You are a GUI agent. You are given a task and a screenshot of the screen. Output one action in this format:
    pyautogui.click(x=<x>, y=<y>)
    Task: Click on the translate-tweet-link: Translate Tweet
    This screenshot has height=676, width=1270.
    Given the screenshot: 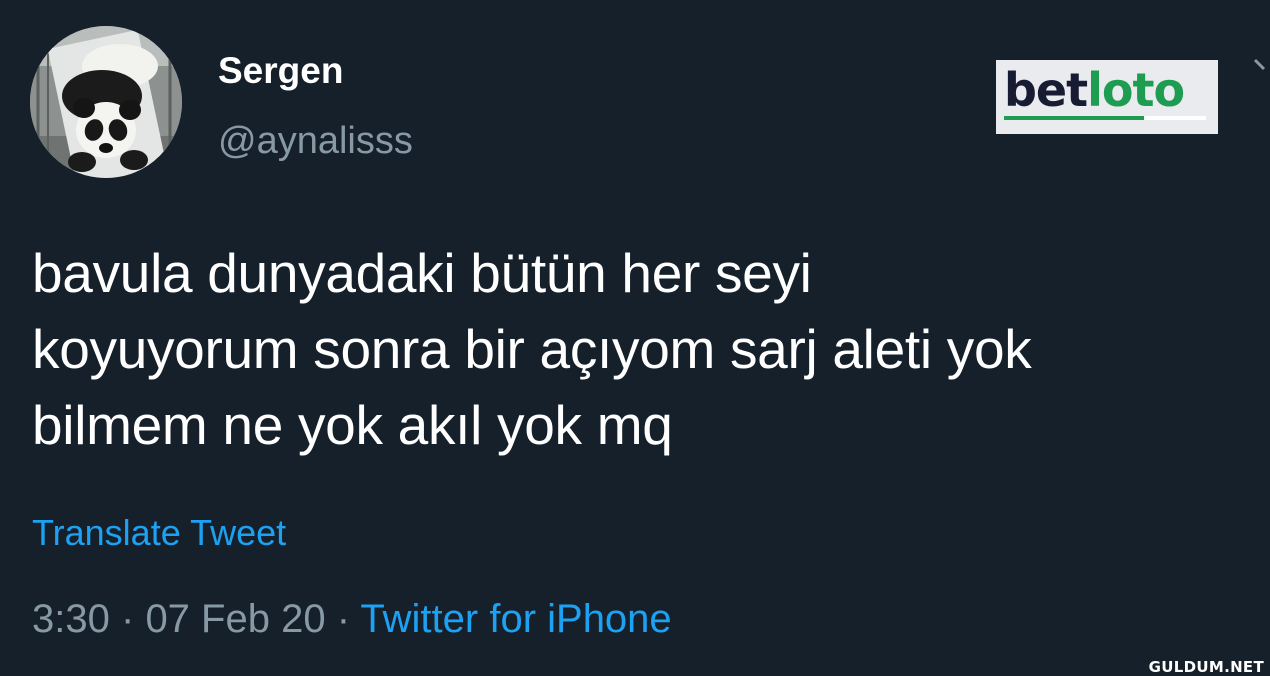 What is the action you would take?
    pyautogui.click(x=159, y=533)
    